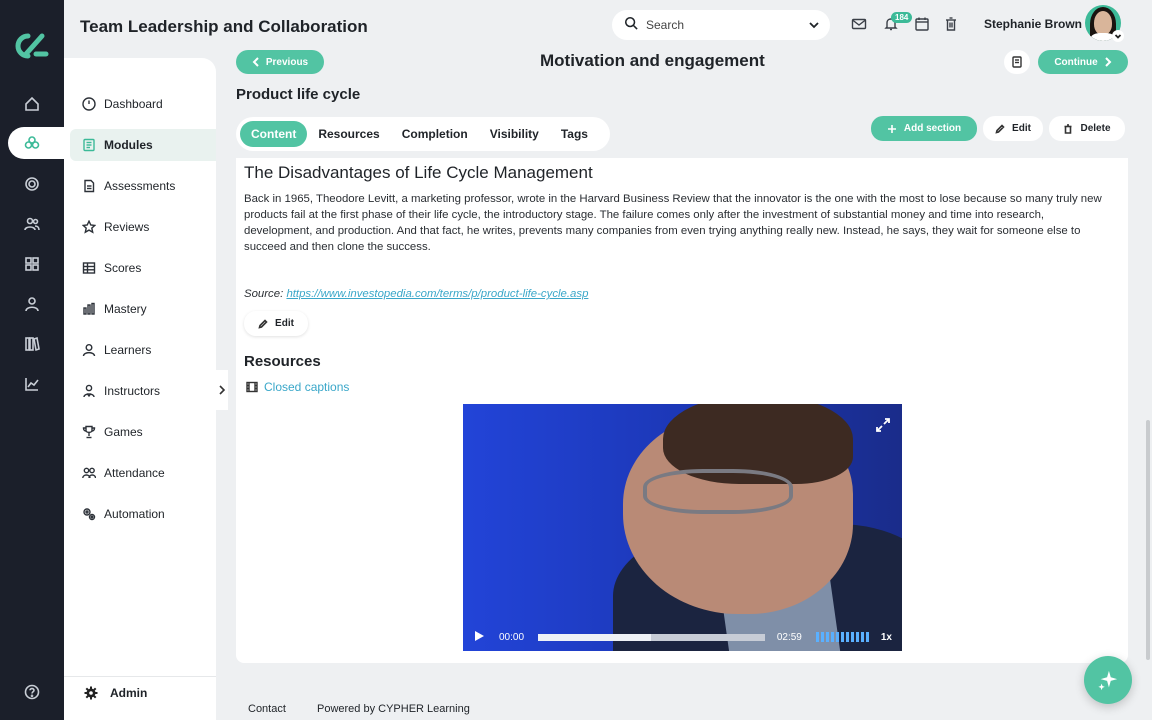  I want to click on course-title: Team Leadership and Collaboration, so click(224, 26).